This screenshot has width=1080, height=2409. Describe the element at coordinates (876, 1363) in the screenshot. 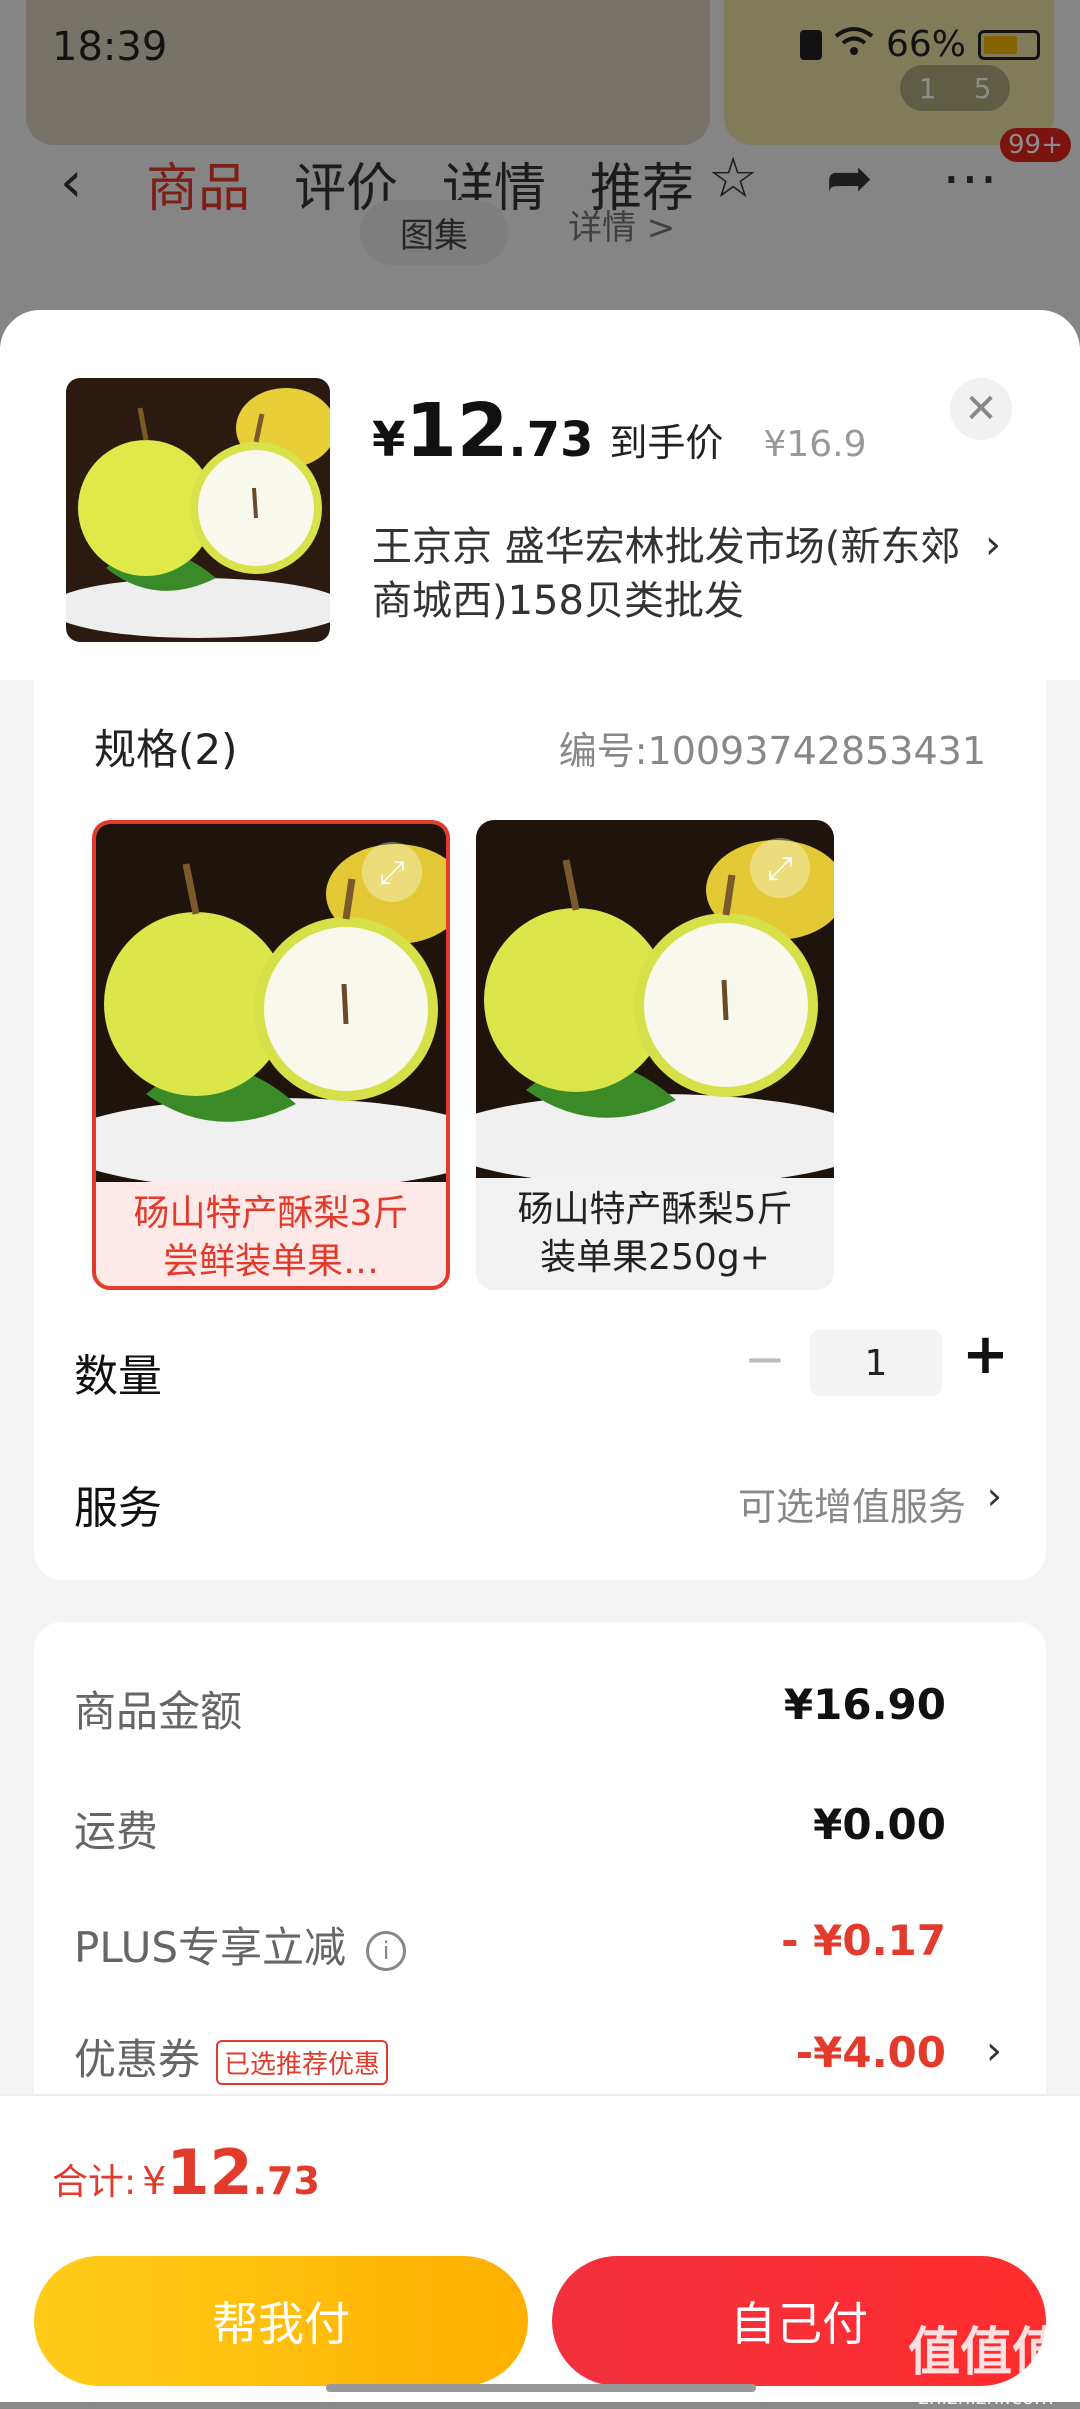

I see `quantity-input: 1` at that location.